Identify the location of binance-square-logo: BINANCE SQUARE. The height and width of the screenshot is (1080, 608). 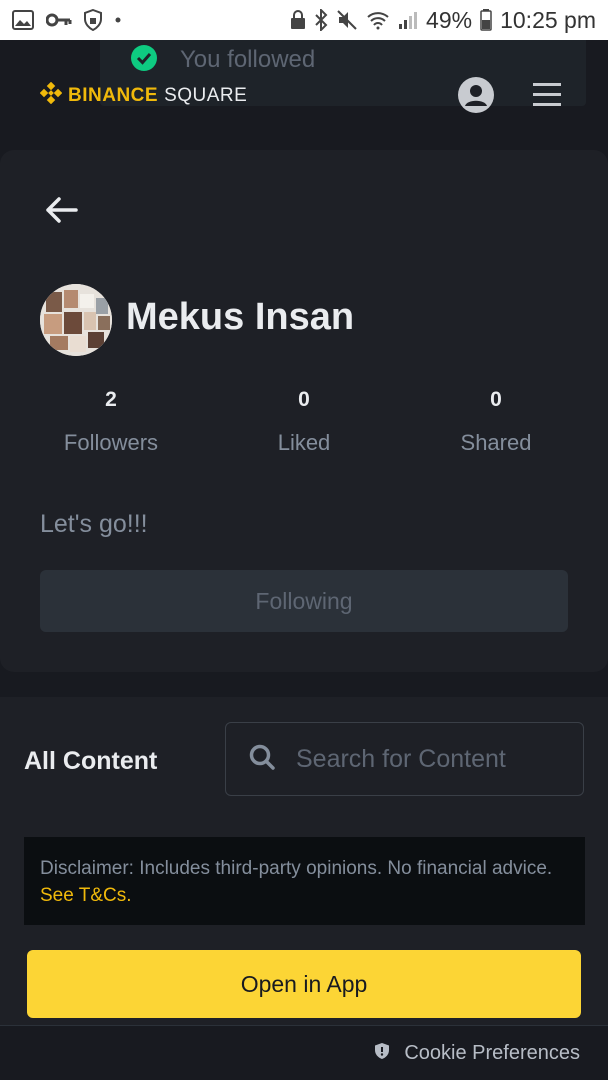
(143, 95).